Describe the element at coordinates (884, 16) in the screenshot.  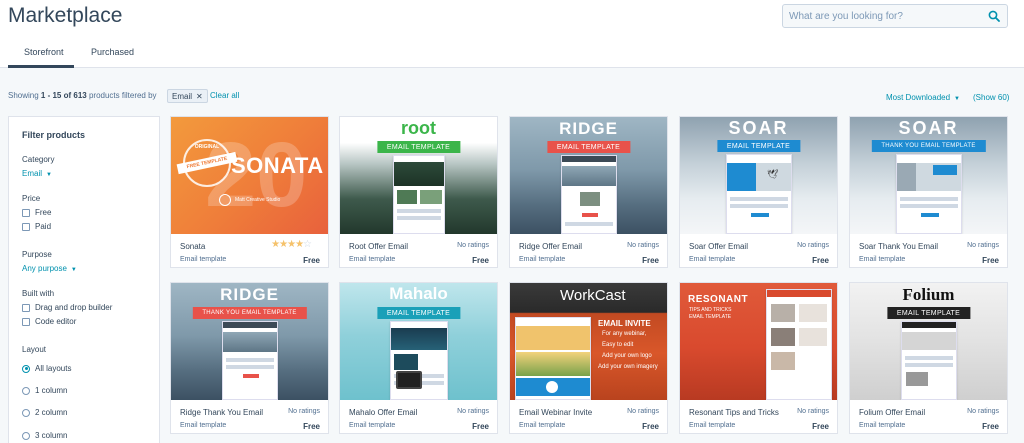
I see `search-input` at that location.